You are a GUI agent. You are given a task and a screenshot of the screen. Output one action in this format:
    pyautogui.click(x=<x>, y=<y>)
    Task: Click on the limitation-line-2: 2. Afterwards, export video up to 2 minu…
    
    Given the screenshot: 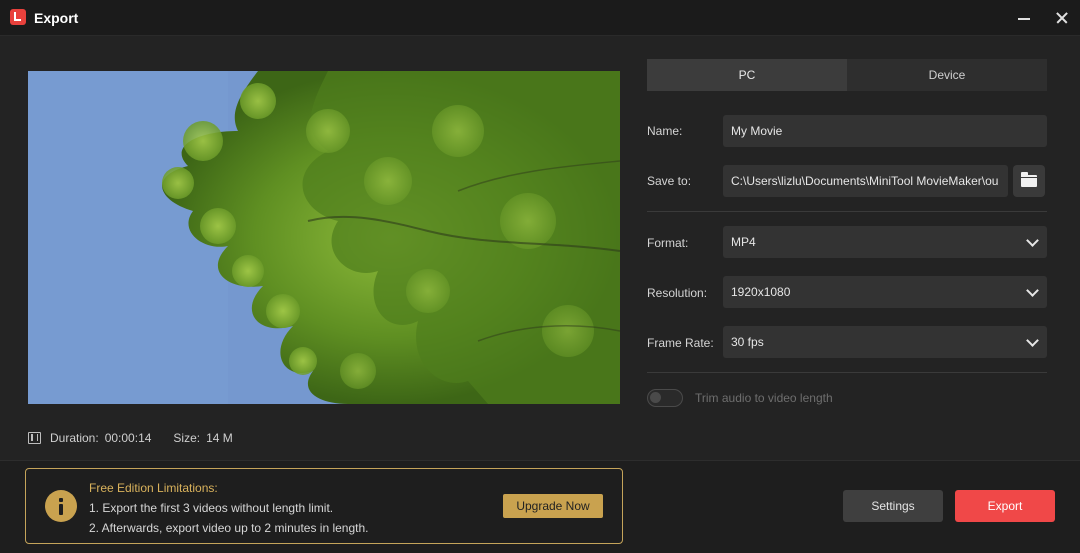 What is the action you would take?
    pyautogui.click(x=229, y=528)
    